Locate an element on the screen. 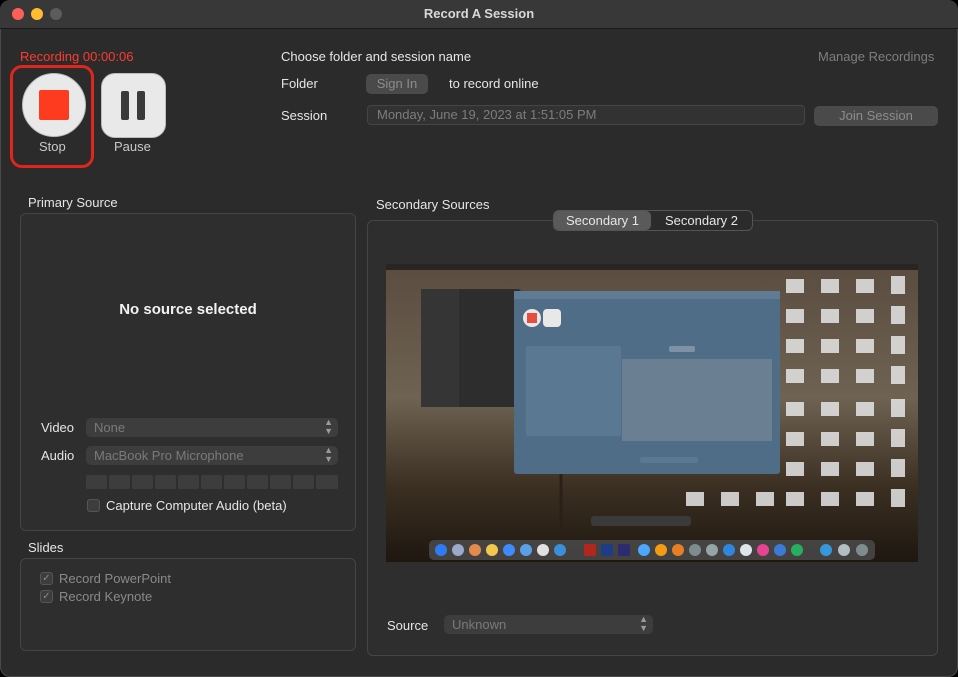 The width and height of the screenshot is (958, 677). audio-select: MacBook Pro Microphone ▲ ▼ is located at coordinates (212, 455).